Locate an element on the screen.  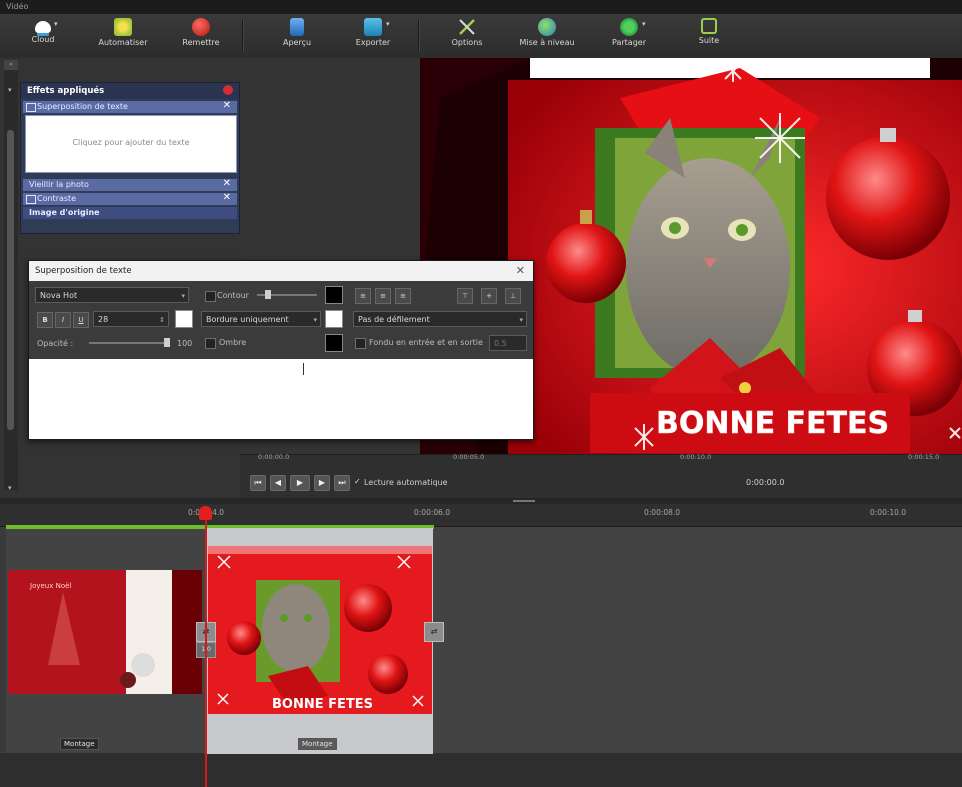
scrollbar-thumb is located at coordinates (10, 280).